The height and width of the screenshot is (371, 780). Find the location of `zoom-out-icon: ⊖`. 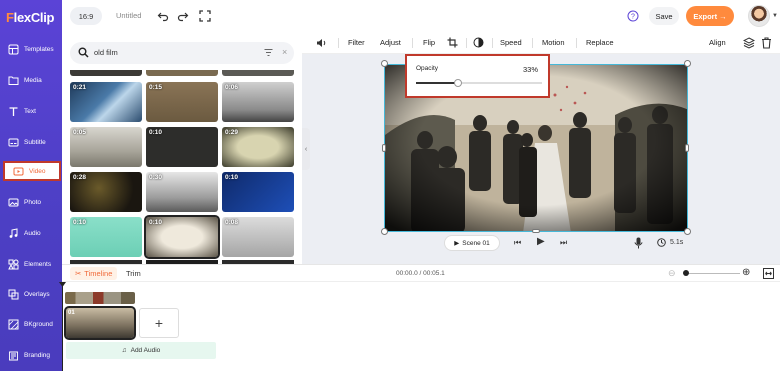

zoom-out-icon: ⊖ is located at coordinates (672, 273).